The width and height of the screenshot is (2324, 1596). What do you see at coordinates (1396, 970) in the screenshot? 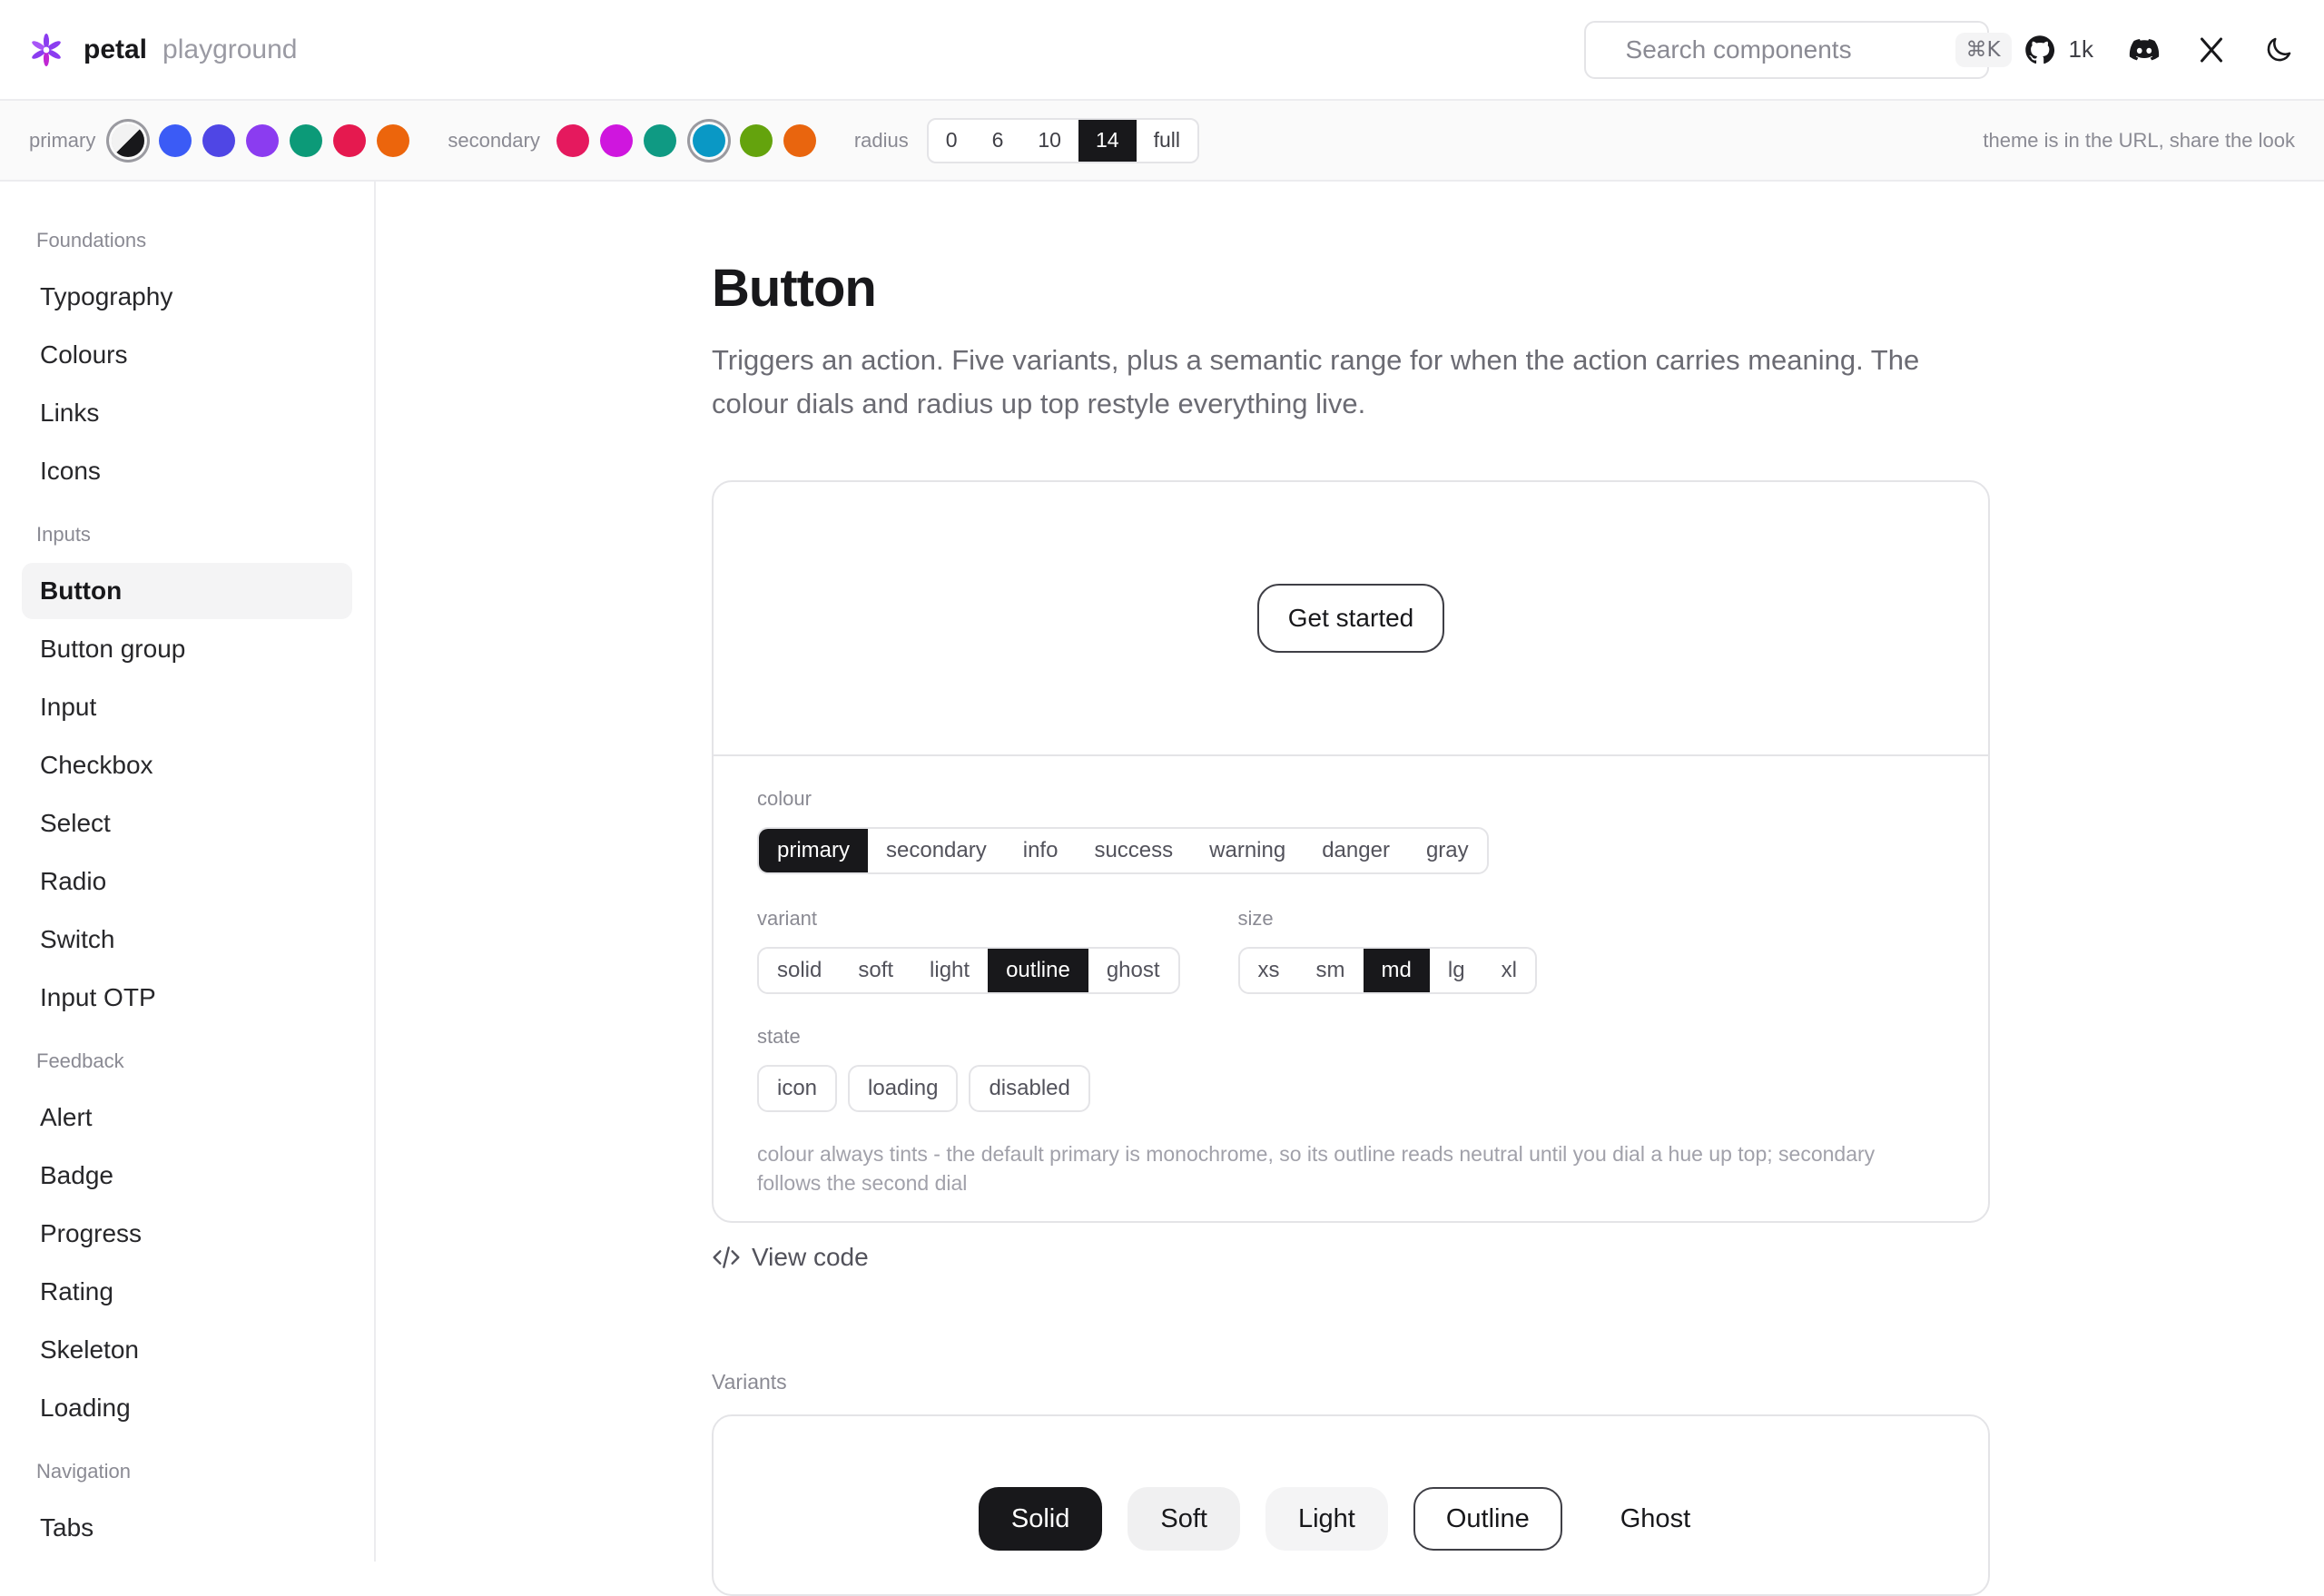
I see `size-option-md: md` at bounding box center [1396, 970].